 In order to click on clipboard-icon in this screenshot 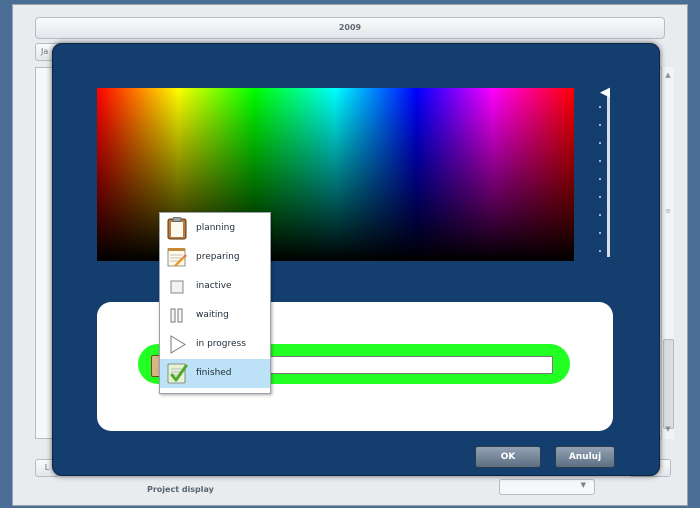, I will do `click(177, 228)`.